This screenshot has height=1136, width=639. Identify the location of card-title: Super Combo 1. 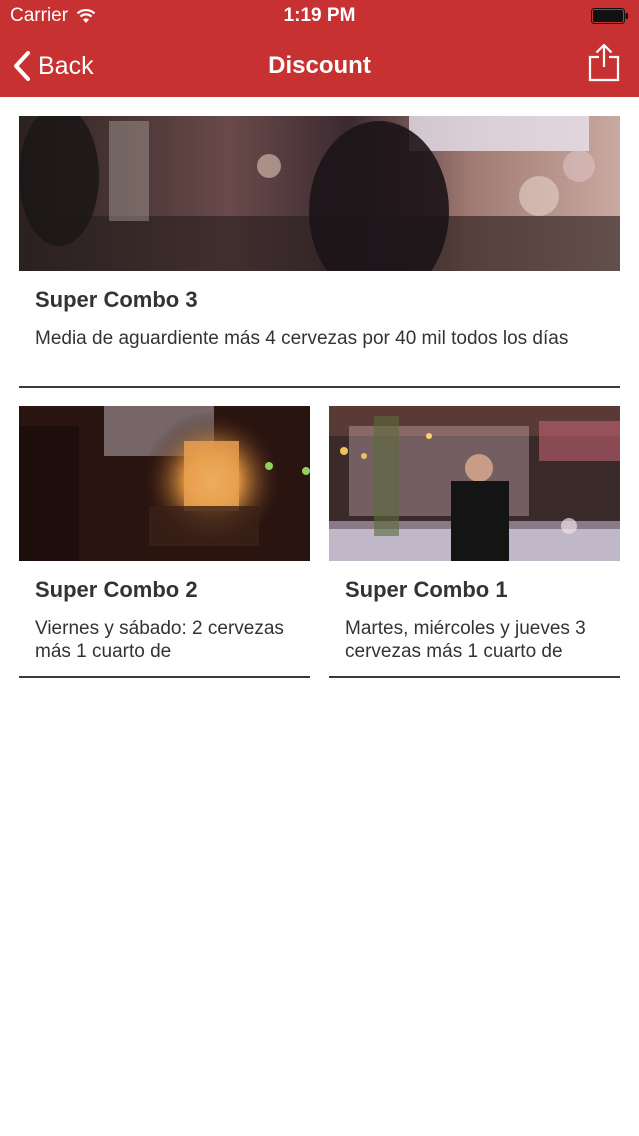
(426, 589).